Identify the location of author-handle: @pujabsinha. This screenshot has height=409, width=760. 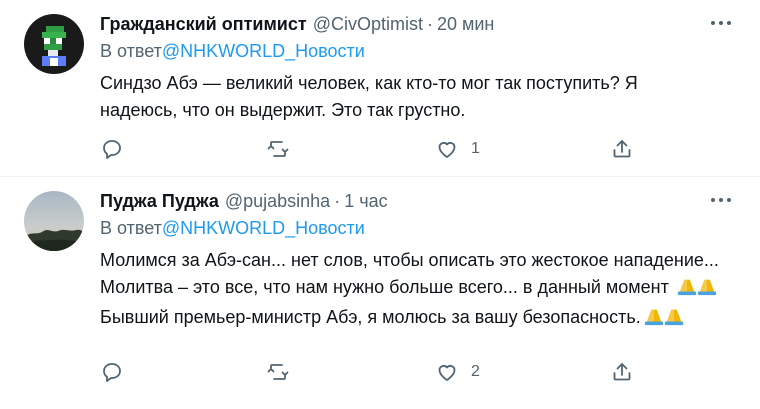
(277, 201).